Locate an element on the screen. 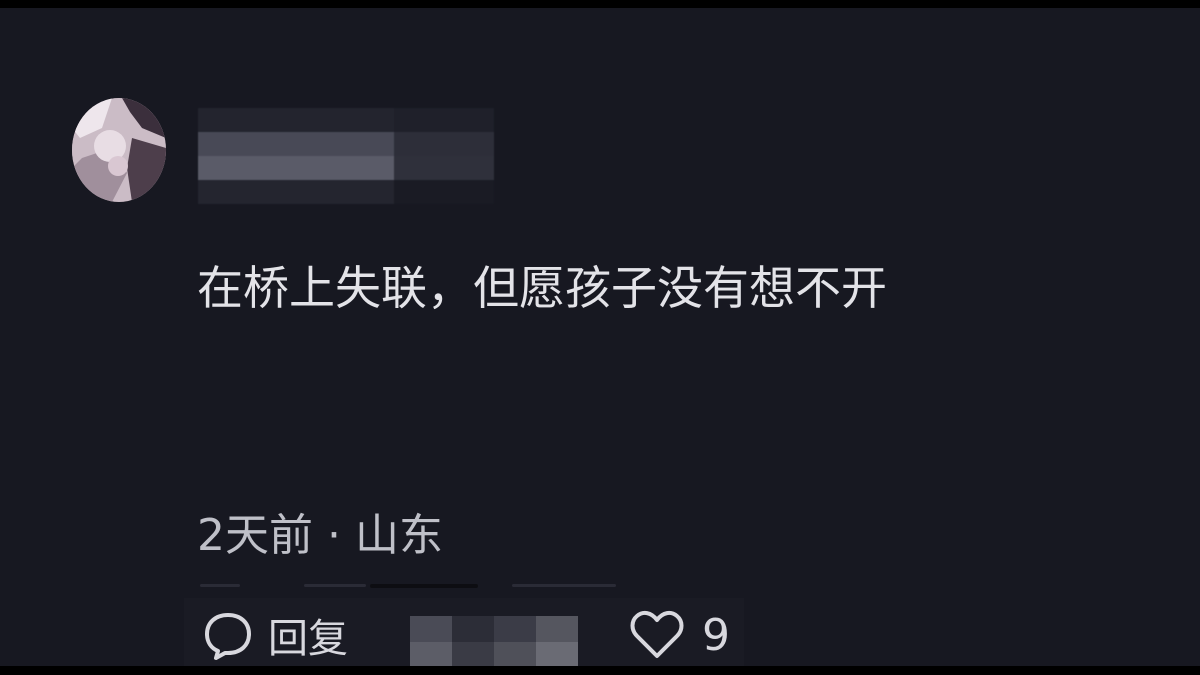 The width and height of the screenshot is (1200, 675). redacted-action is located at coordinates (495, 641).